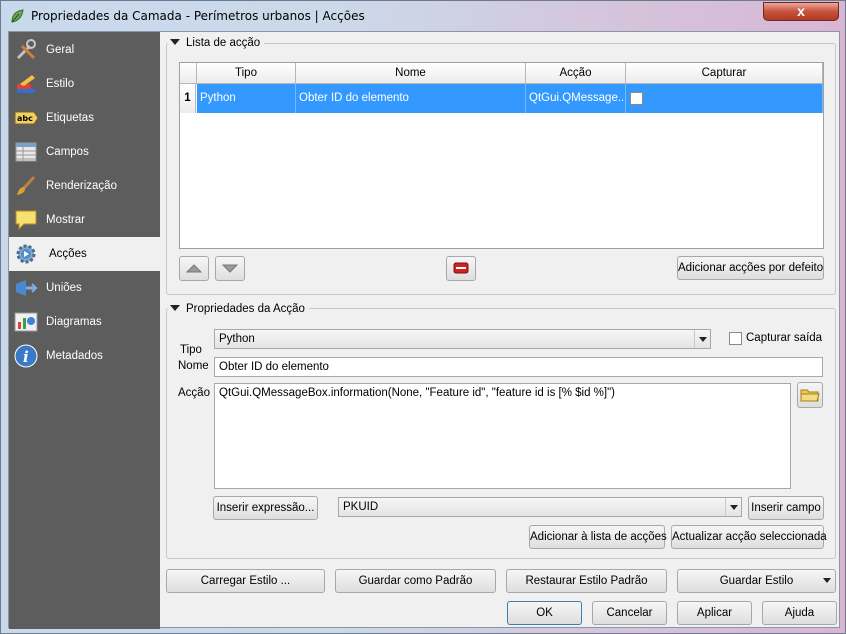  What do you see at coordinates (68, 254) in the screenshot?
I see `sidebar-item-label: Acções` at bounding box center [68, 254].